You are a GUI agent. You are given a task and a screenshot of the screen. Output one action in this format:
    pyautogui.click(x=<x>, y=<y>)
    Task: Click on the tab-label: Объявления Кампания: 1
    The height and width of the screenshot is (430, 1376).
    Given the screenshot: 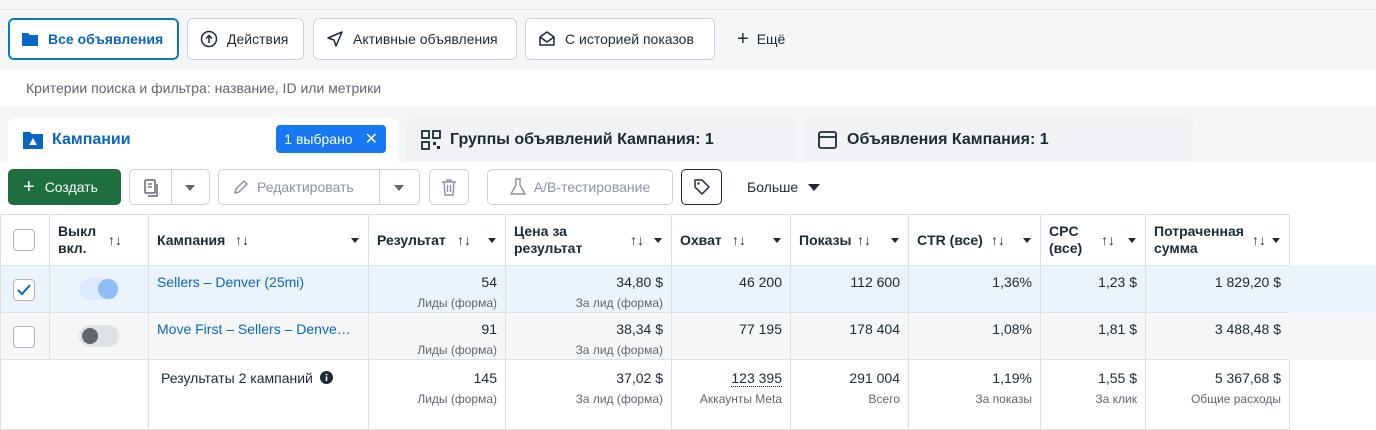 What is the action you would take?
    pyautogui.click(x=948, y=139)
    